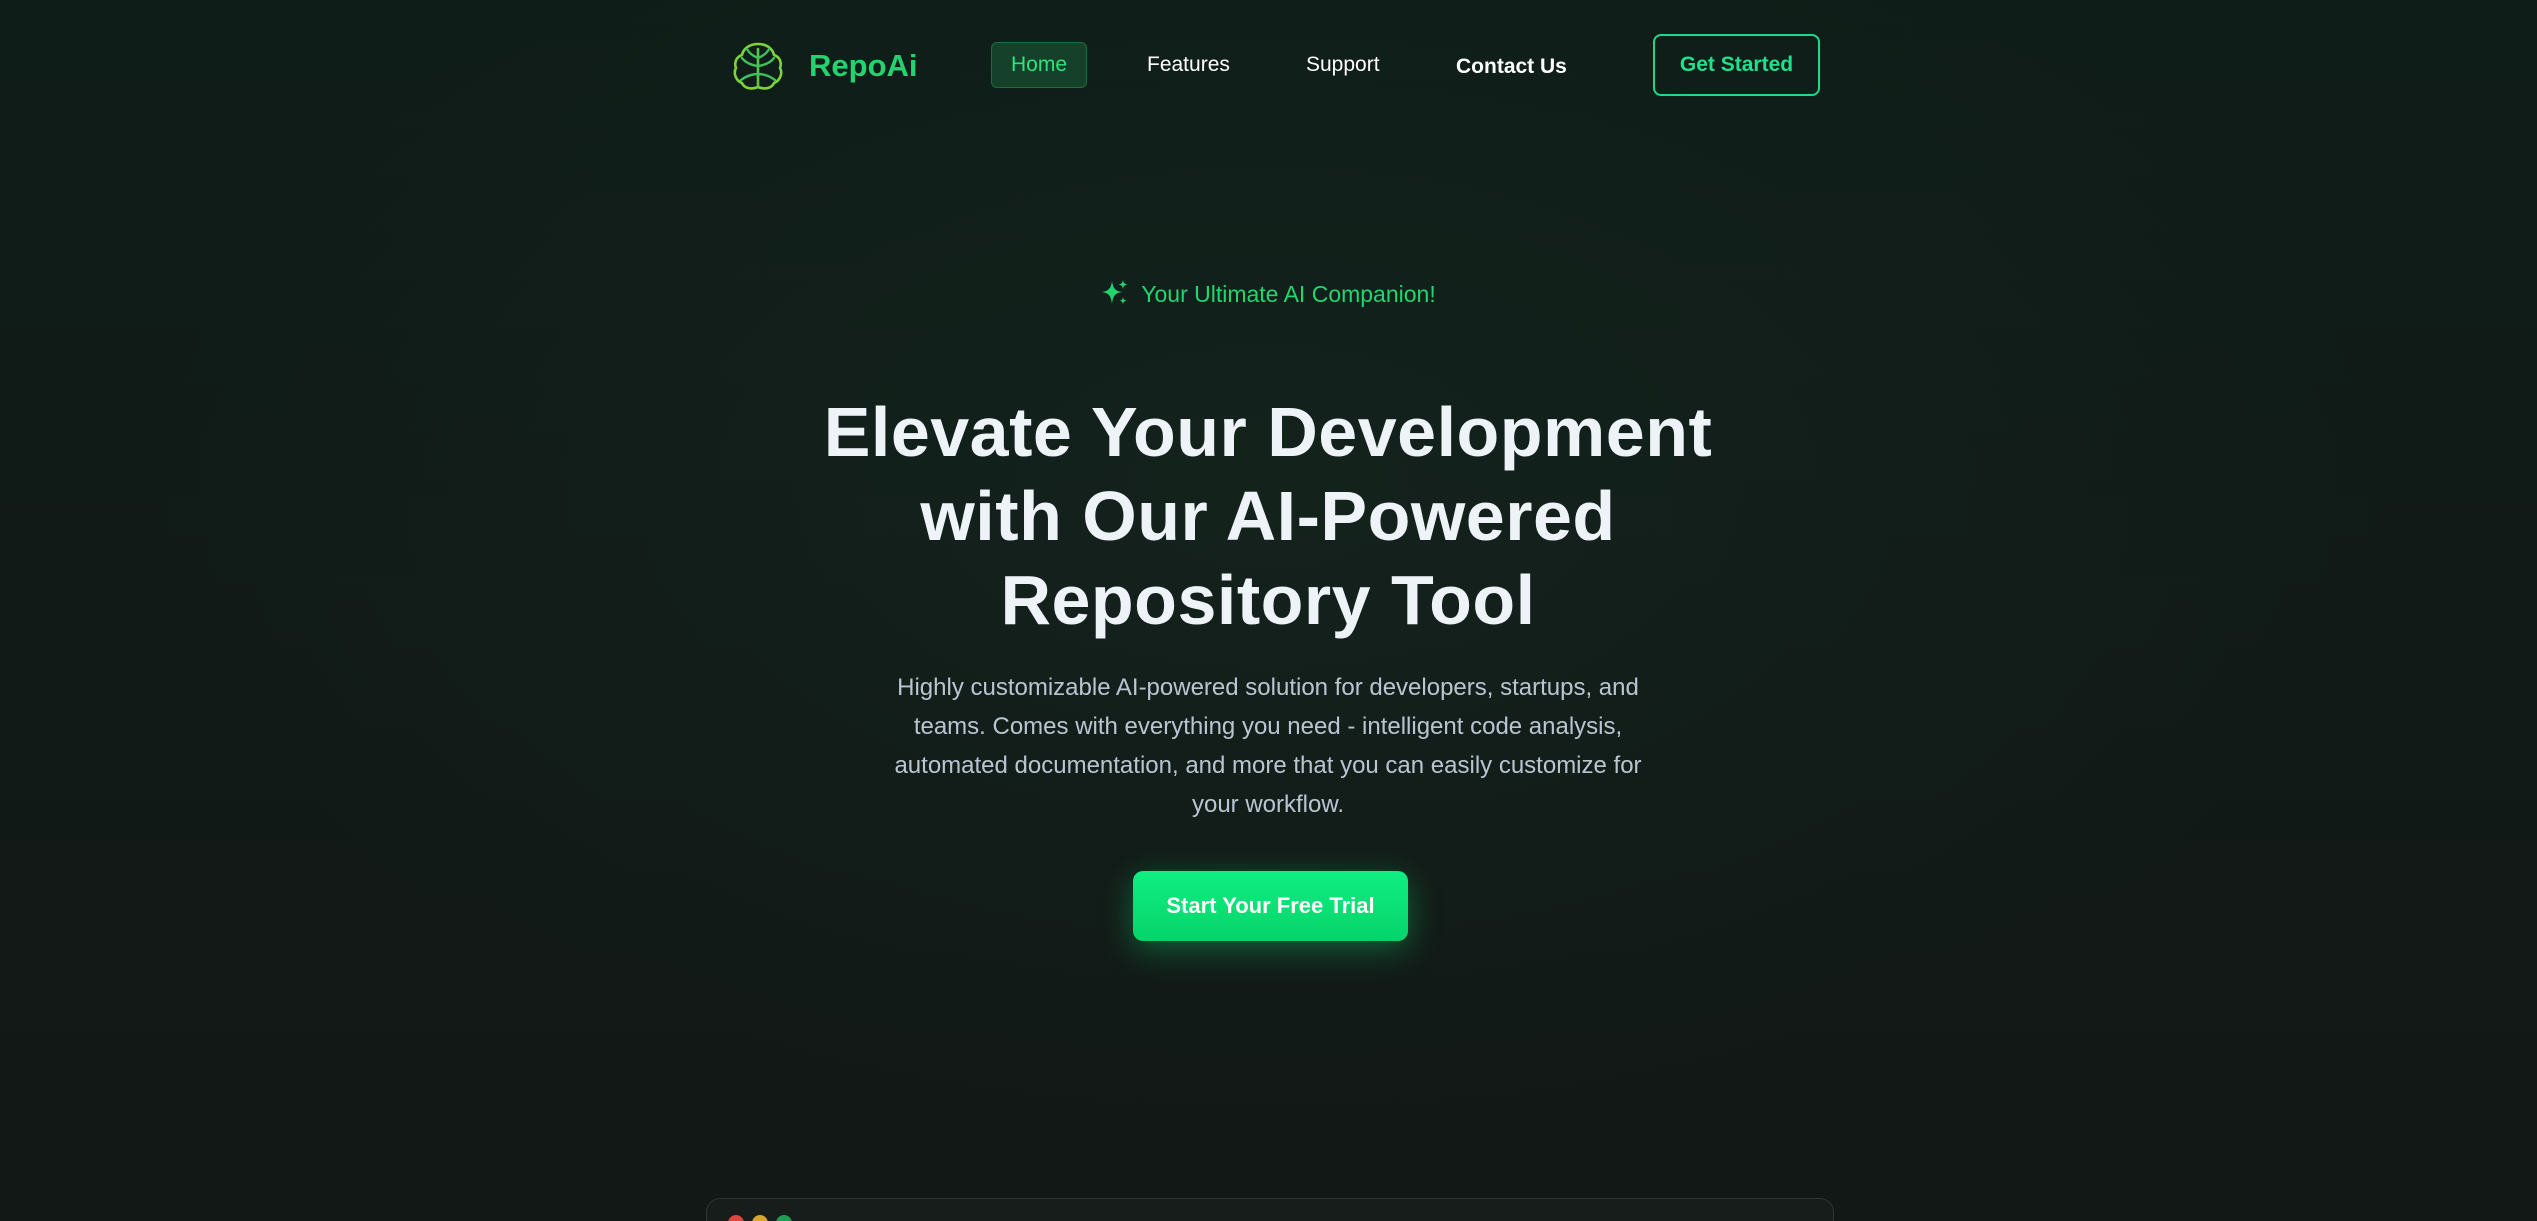 The image size is (2537, 1221). What do you see at coordinates (784, 1218) in the screenshot?
I see `window-maximize-dot` at bounding box center [784, 1218].